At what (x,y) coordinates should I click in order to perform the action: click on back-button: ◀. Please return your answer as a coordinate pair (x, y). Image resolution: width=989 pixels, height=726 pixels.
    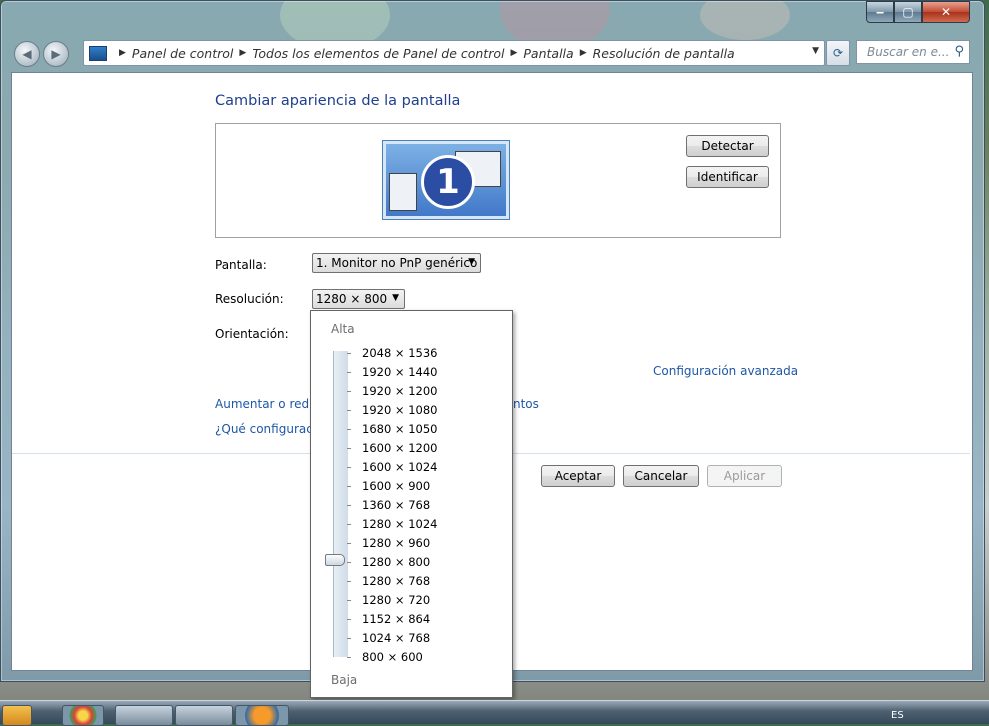
    Looking at the image, I should click on (27, 54).